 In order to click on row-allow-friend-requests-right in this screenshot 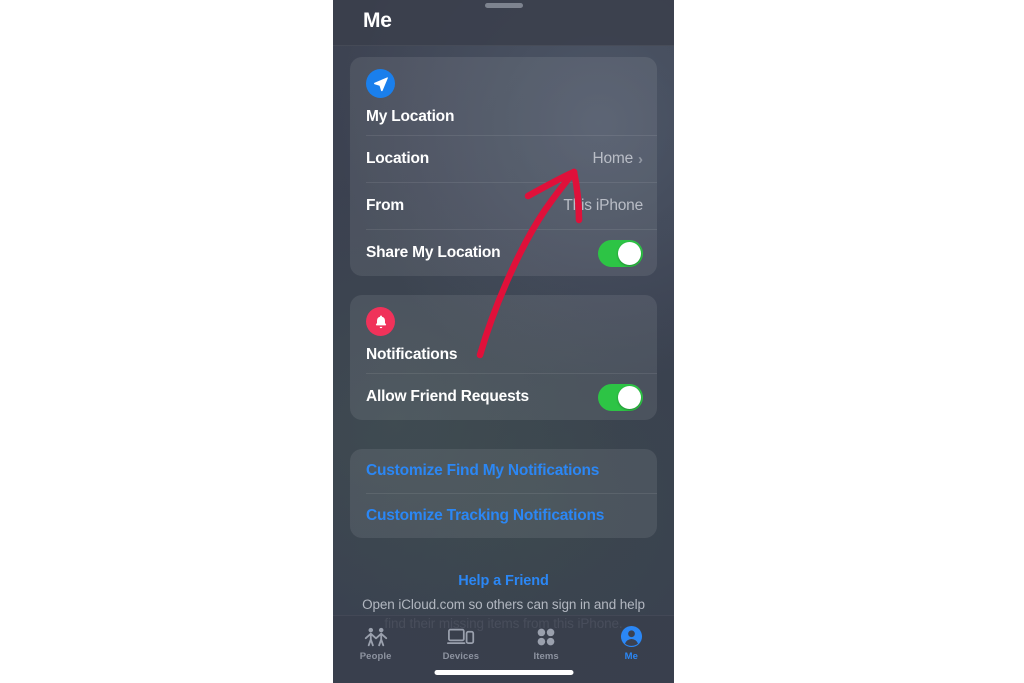, I will do `click(620, 397)`.